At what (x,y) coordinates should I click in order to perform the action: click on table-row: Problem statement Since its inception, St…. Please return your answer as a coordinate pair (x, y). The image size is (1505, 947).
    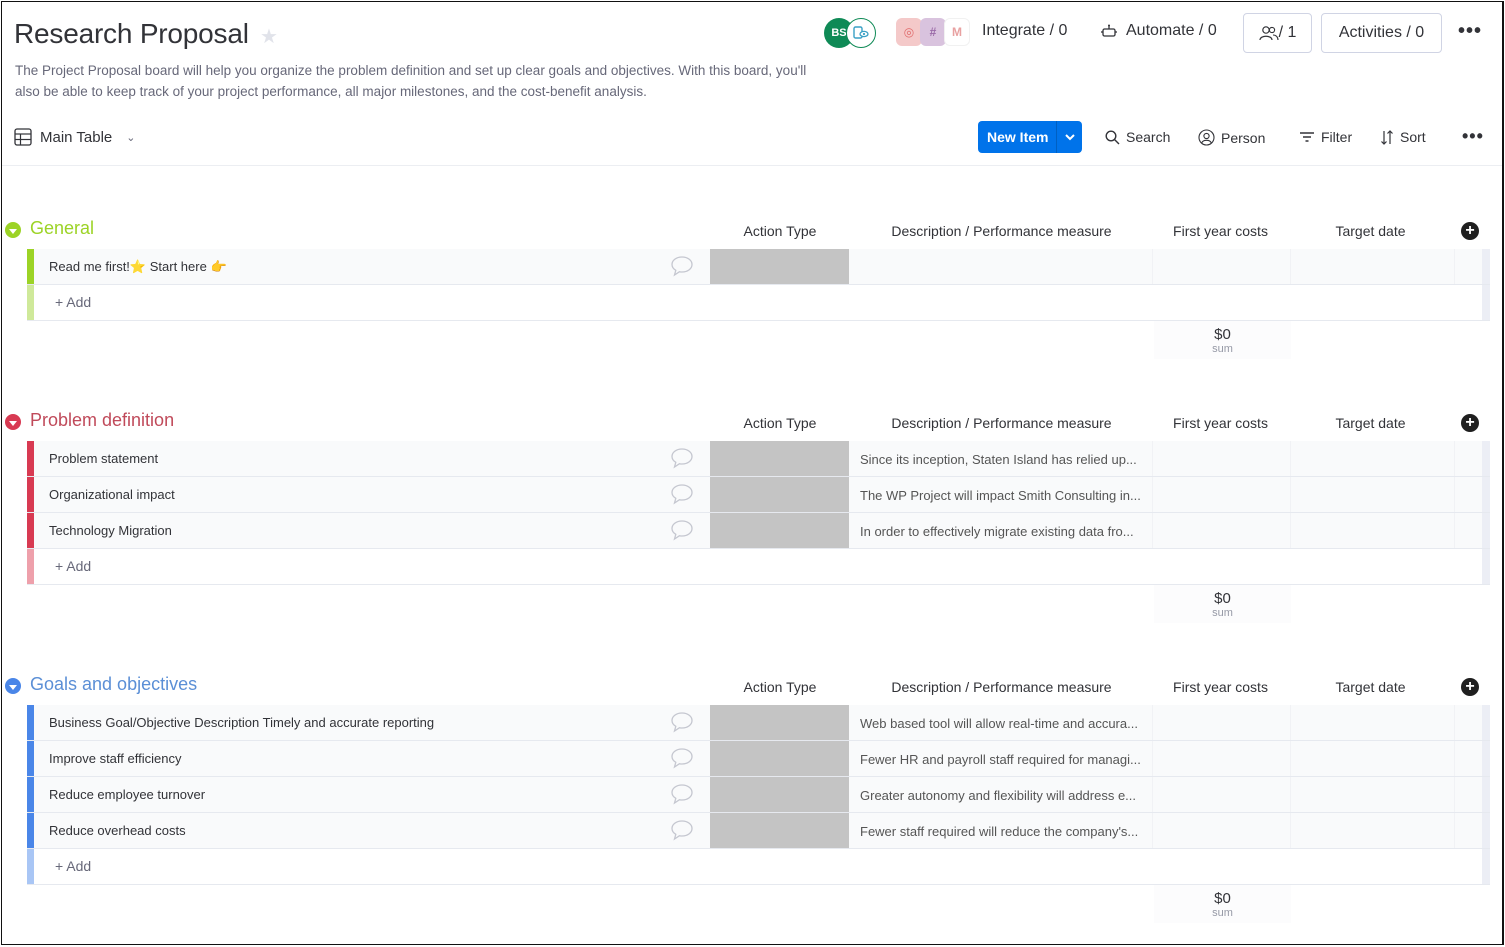
    Looking at the image, I should click on (758, 459).